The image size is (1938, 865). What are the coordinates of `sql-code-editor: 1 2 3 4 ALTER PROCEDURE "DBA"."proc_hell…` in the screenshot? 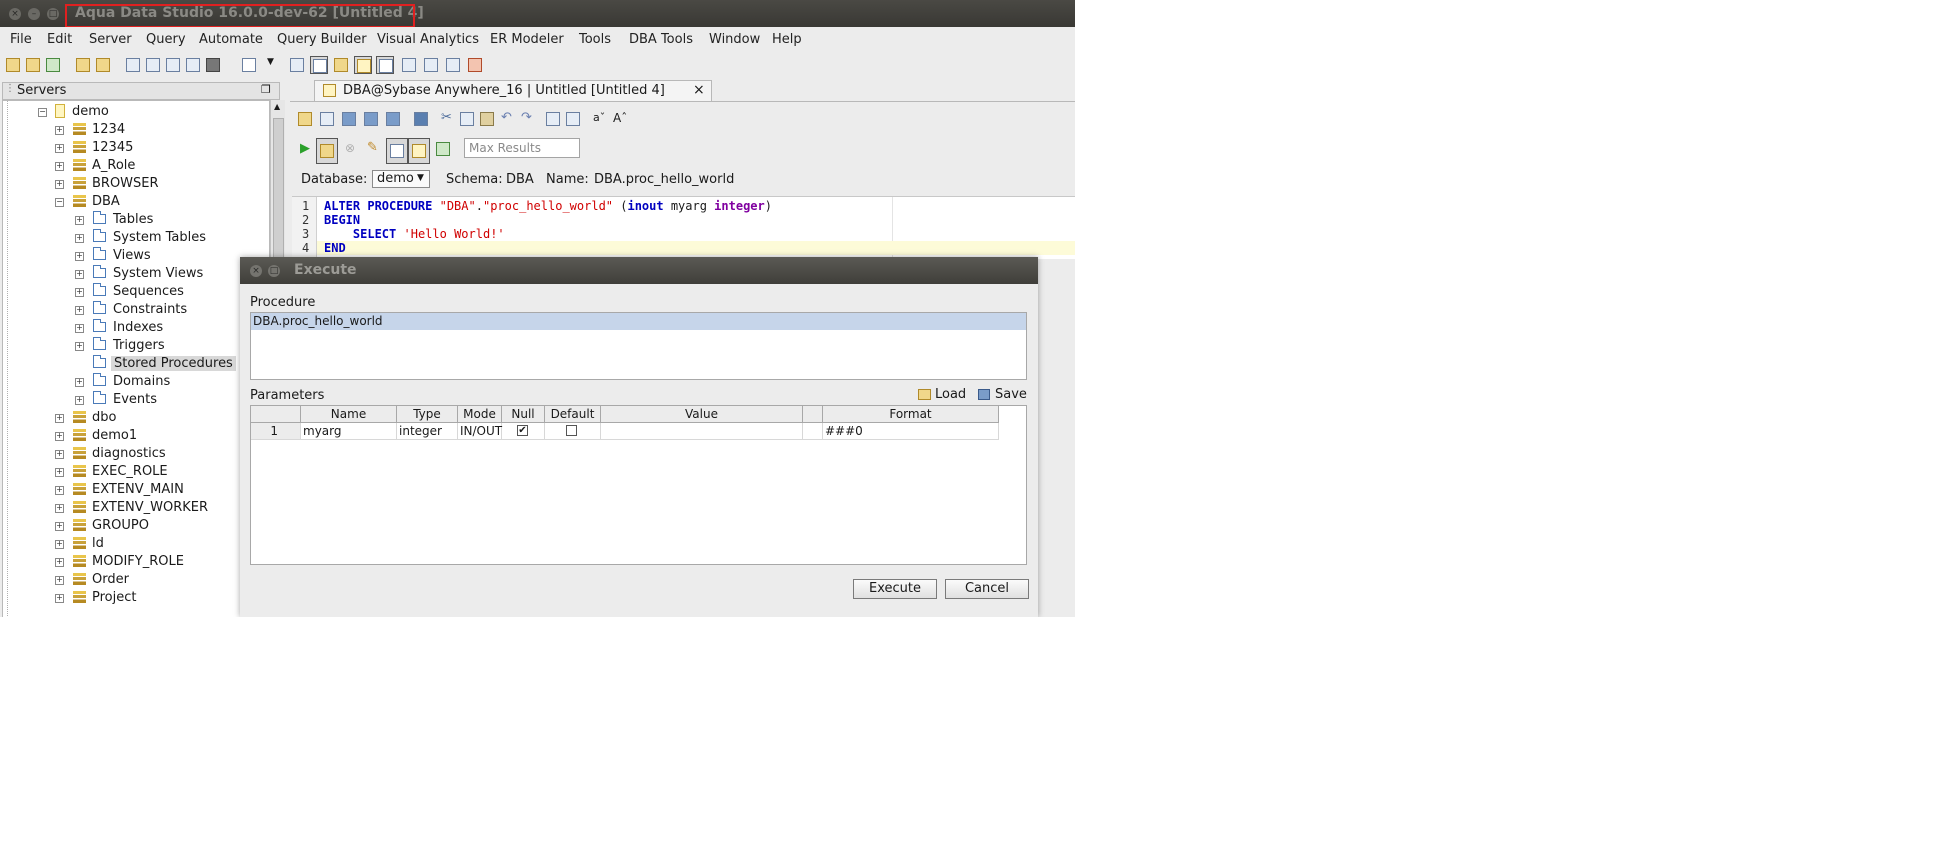 It's located at (683, 227).